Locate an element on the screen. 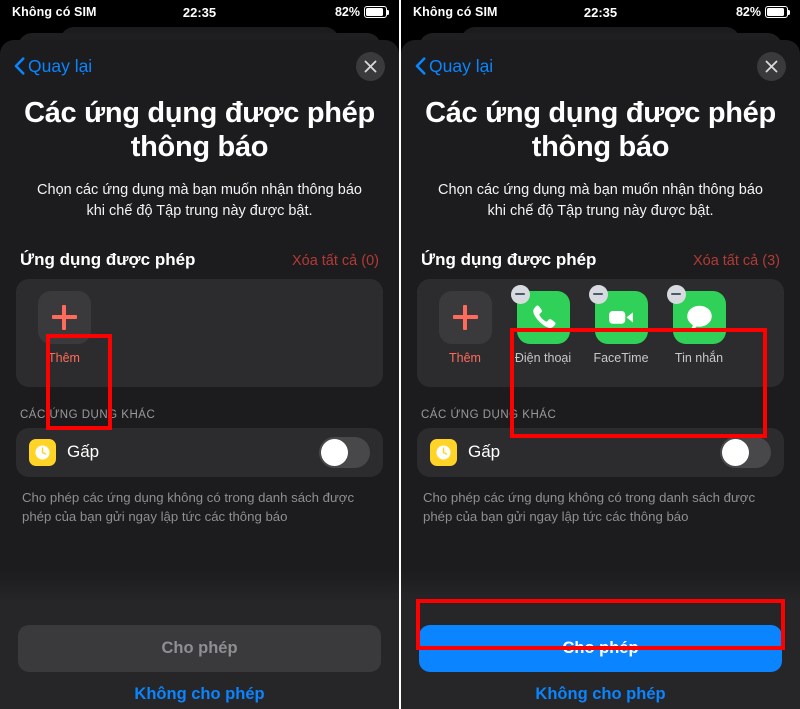 The image size is (800, 709). clear-all-button: Xóa tất cả (3) is located at coordinates (736, 261).